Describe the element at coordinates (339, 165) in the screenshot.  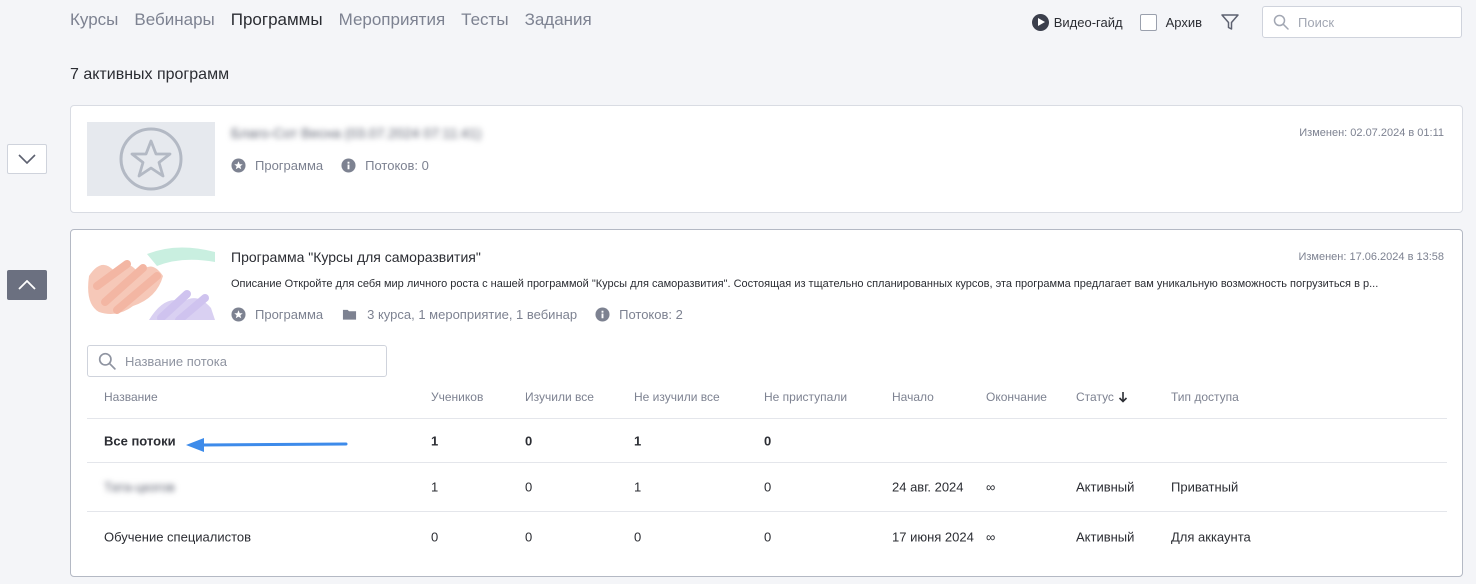
I see `program-meta: Программа Потоков: 0` at that location.